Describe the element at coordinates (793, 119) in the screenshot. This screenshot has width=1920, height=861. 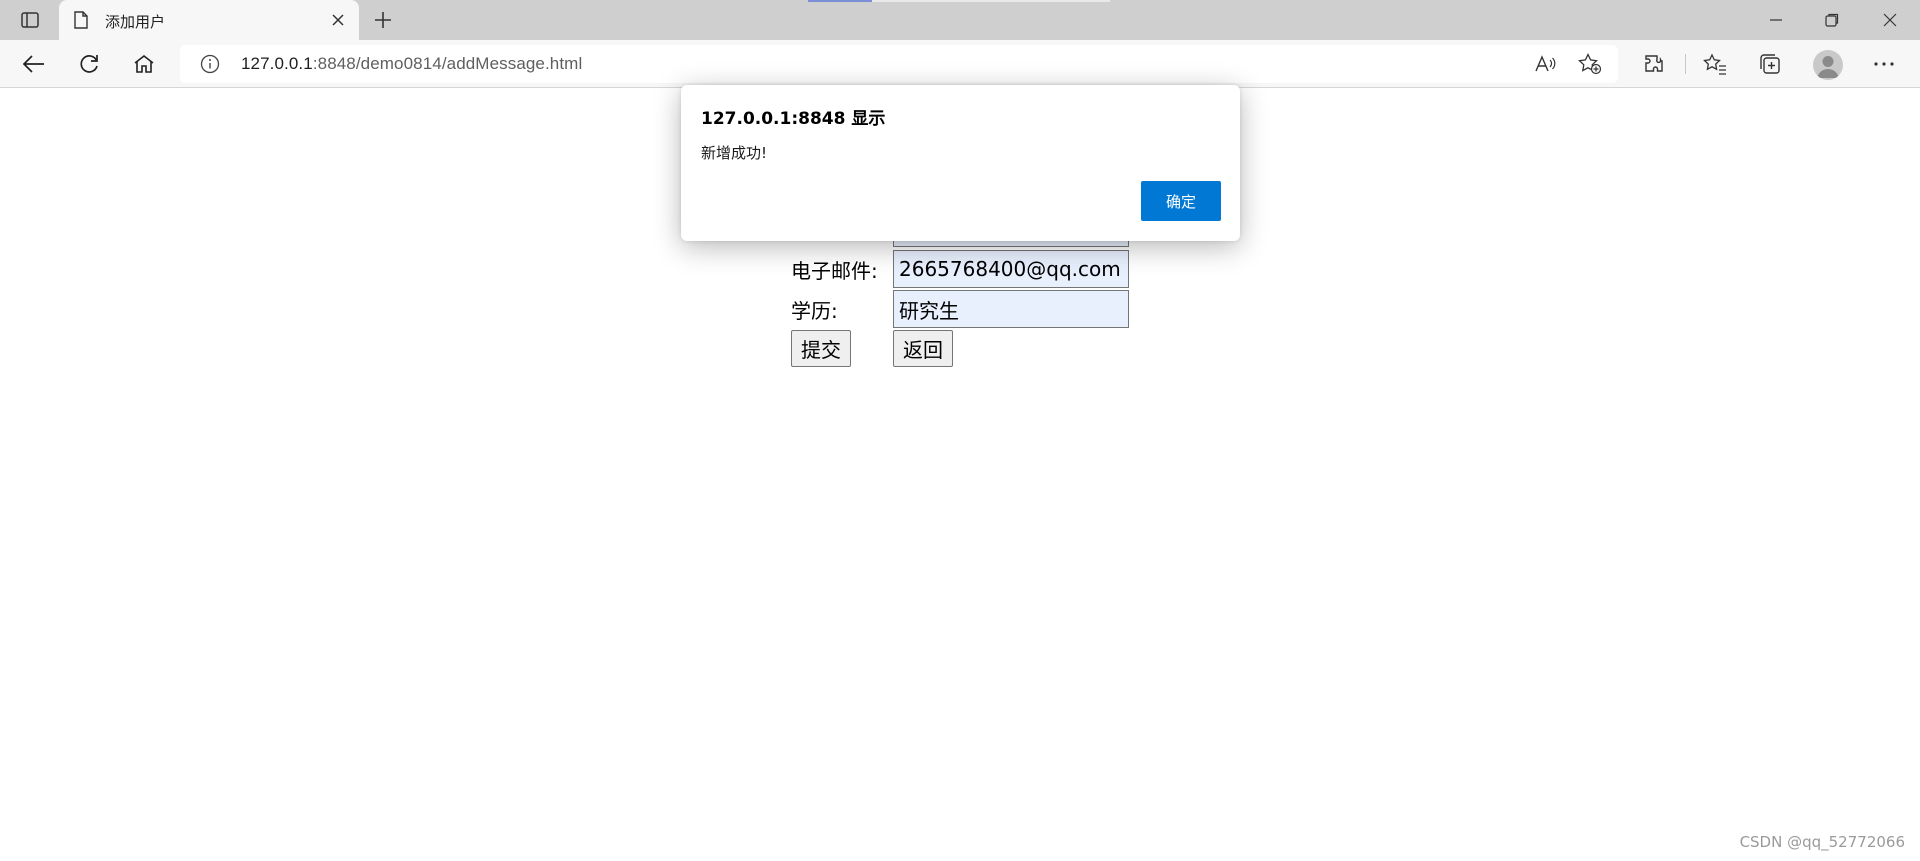
I see `dialog-title: 127.0.0.1:8848 显示` at that location.